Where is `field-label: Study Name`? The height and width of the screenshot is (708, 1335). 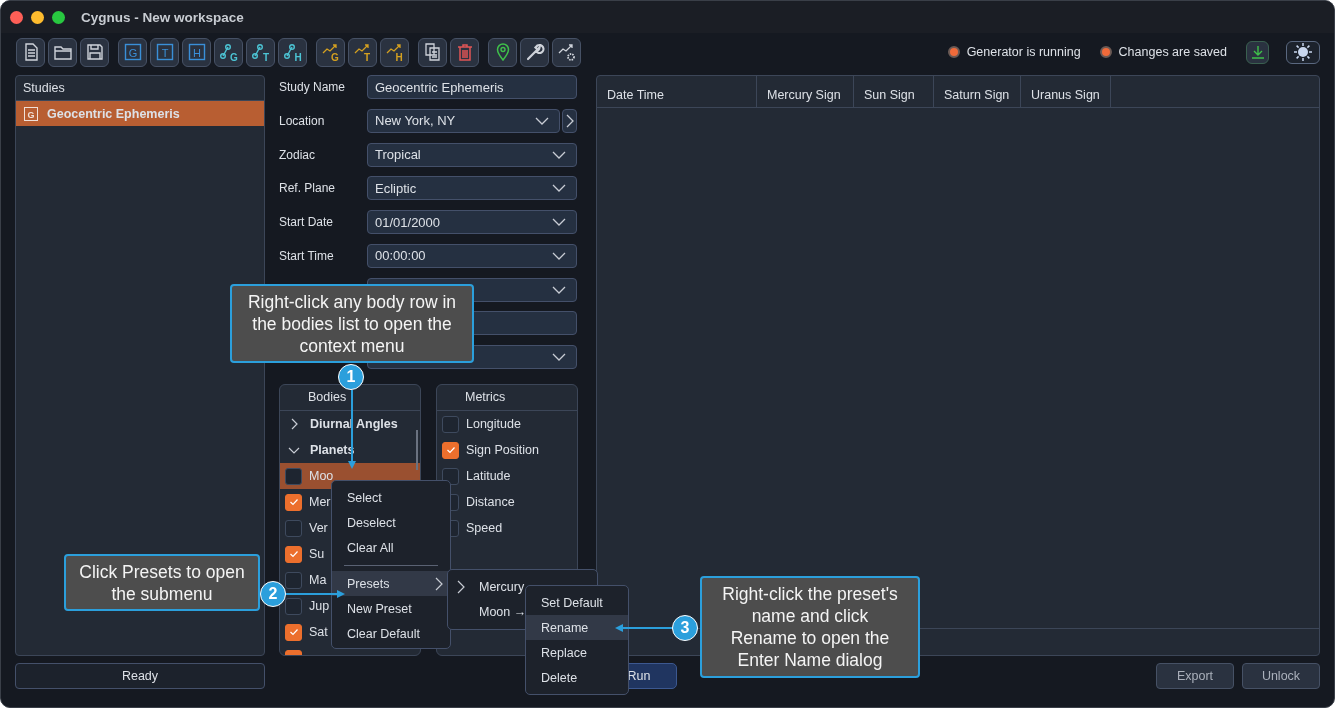
field-label: Study Name is located at coordinates (313, 86).